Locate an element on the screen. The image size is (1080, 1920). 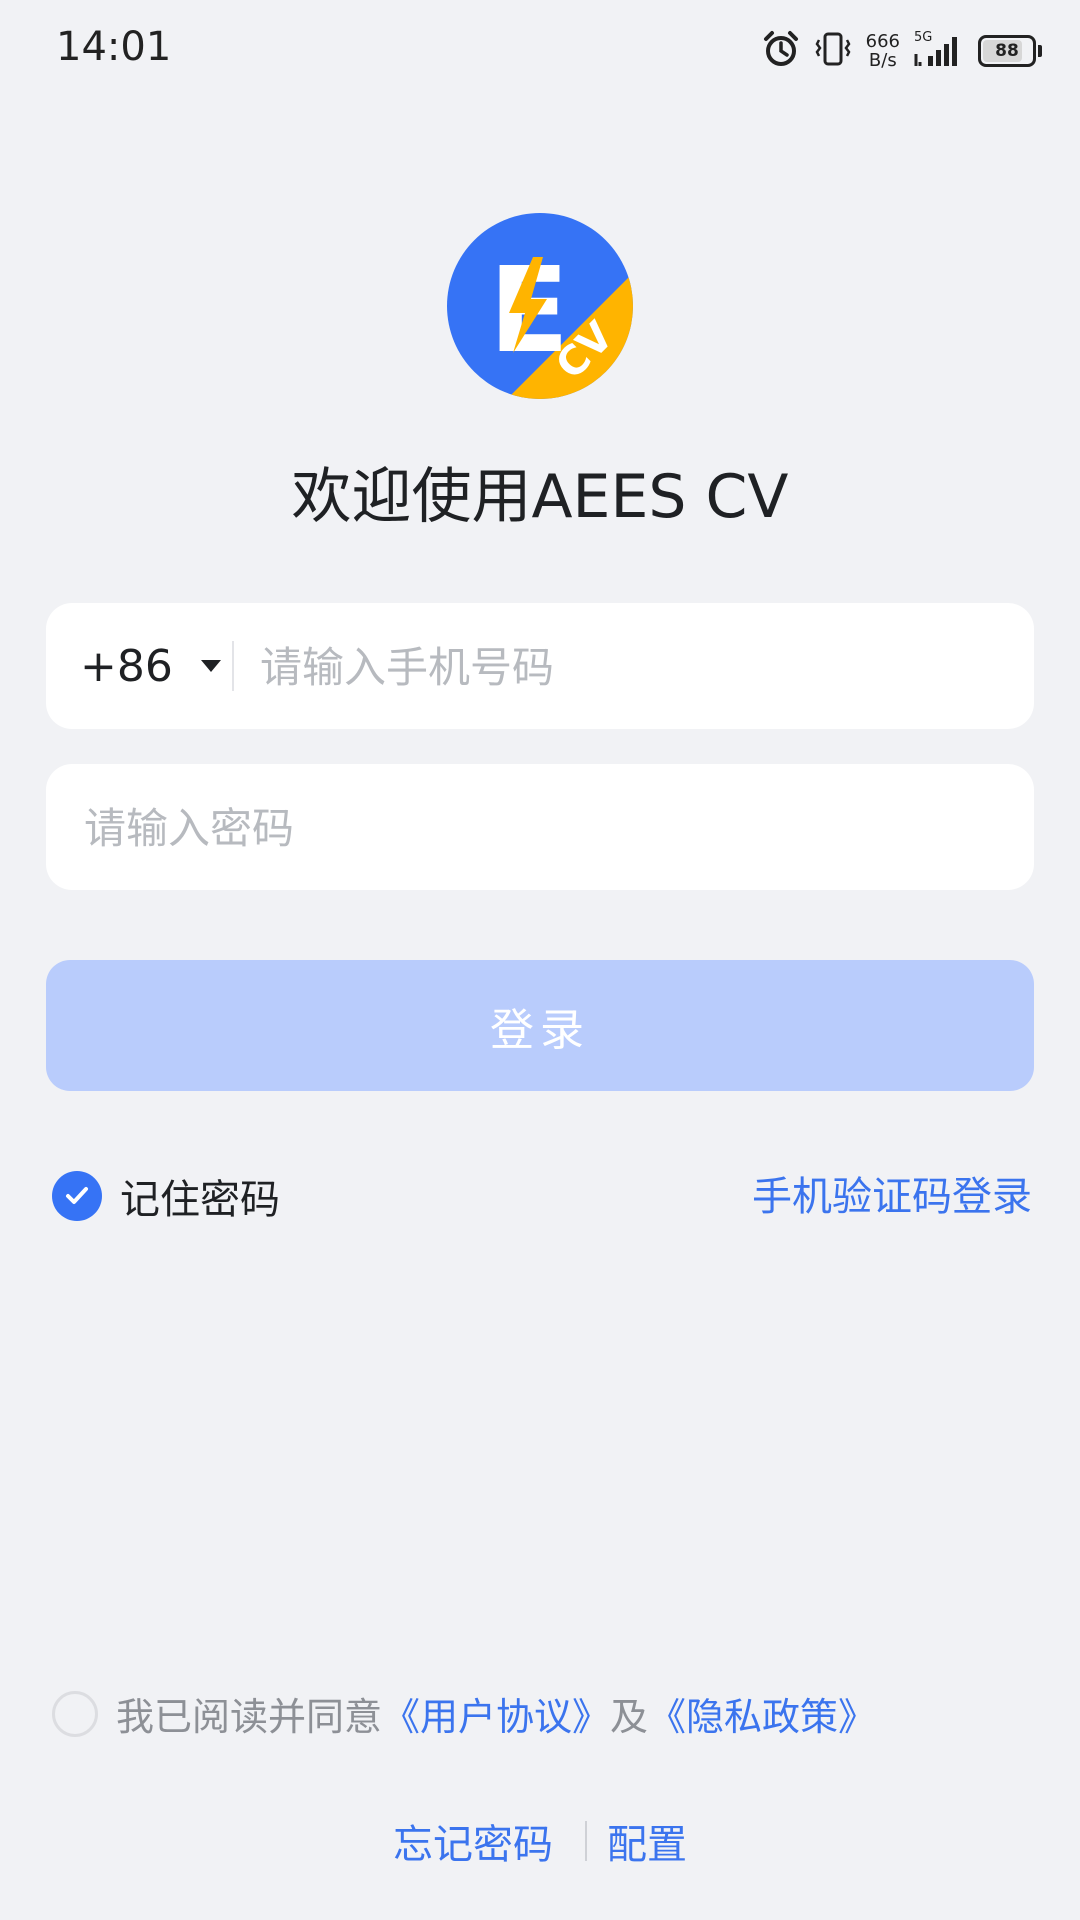
privacy-policy-link: 《隐私政策》 is located at coordinates (762, 1713).